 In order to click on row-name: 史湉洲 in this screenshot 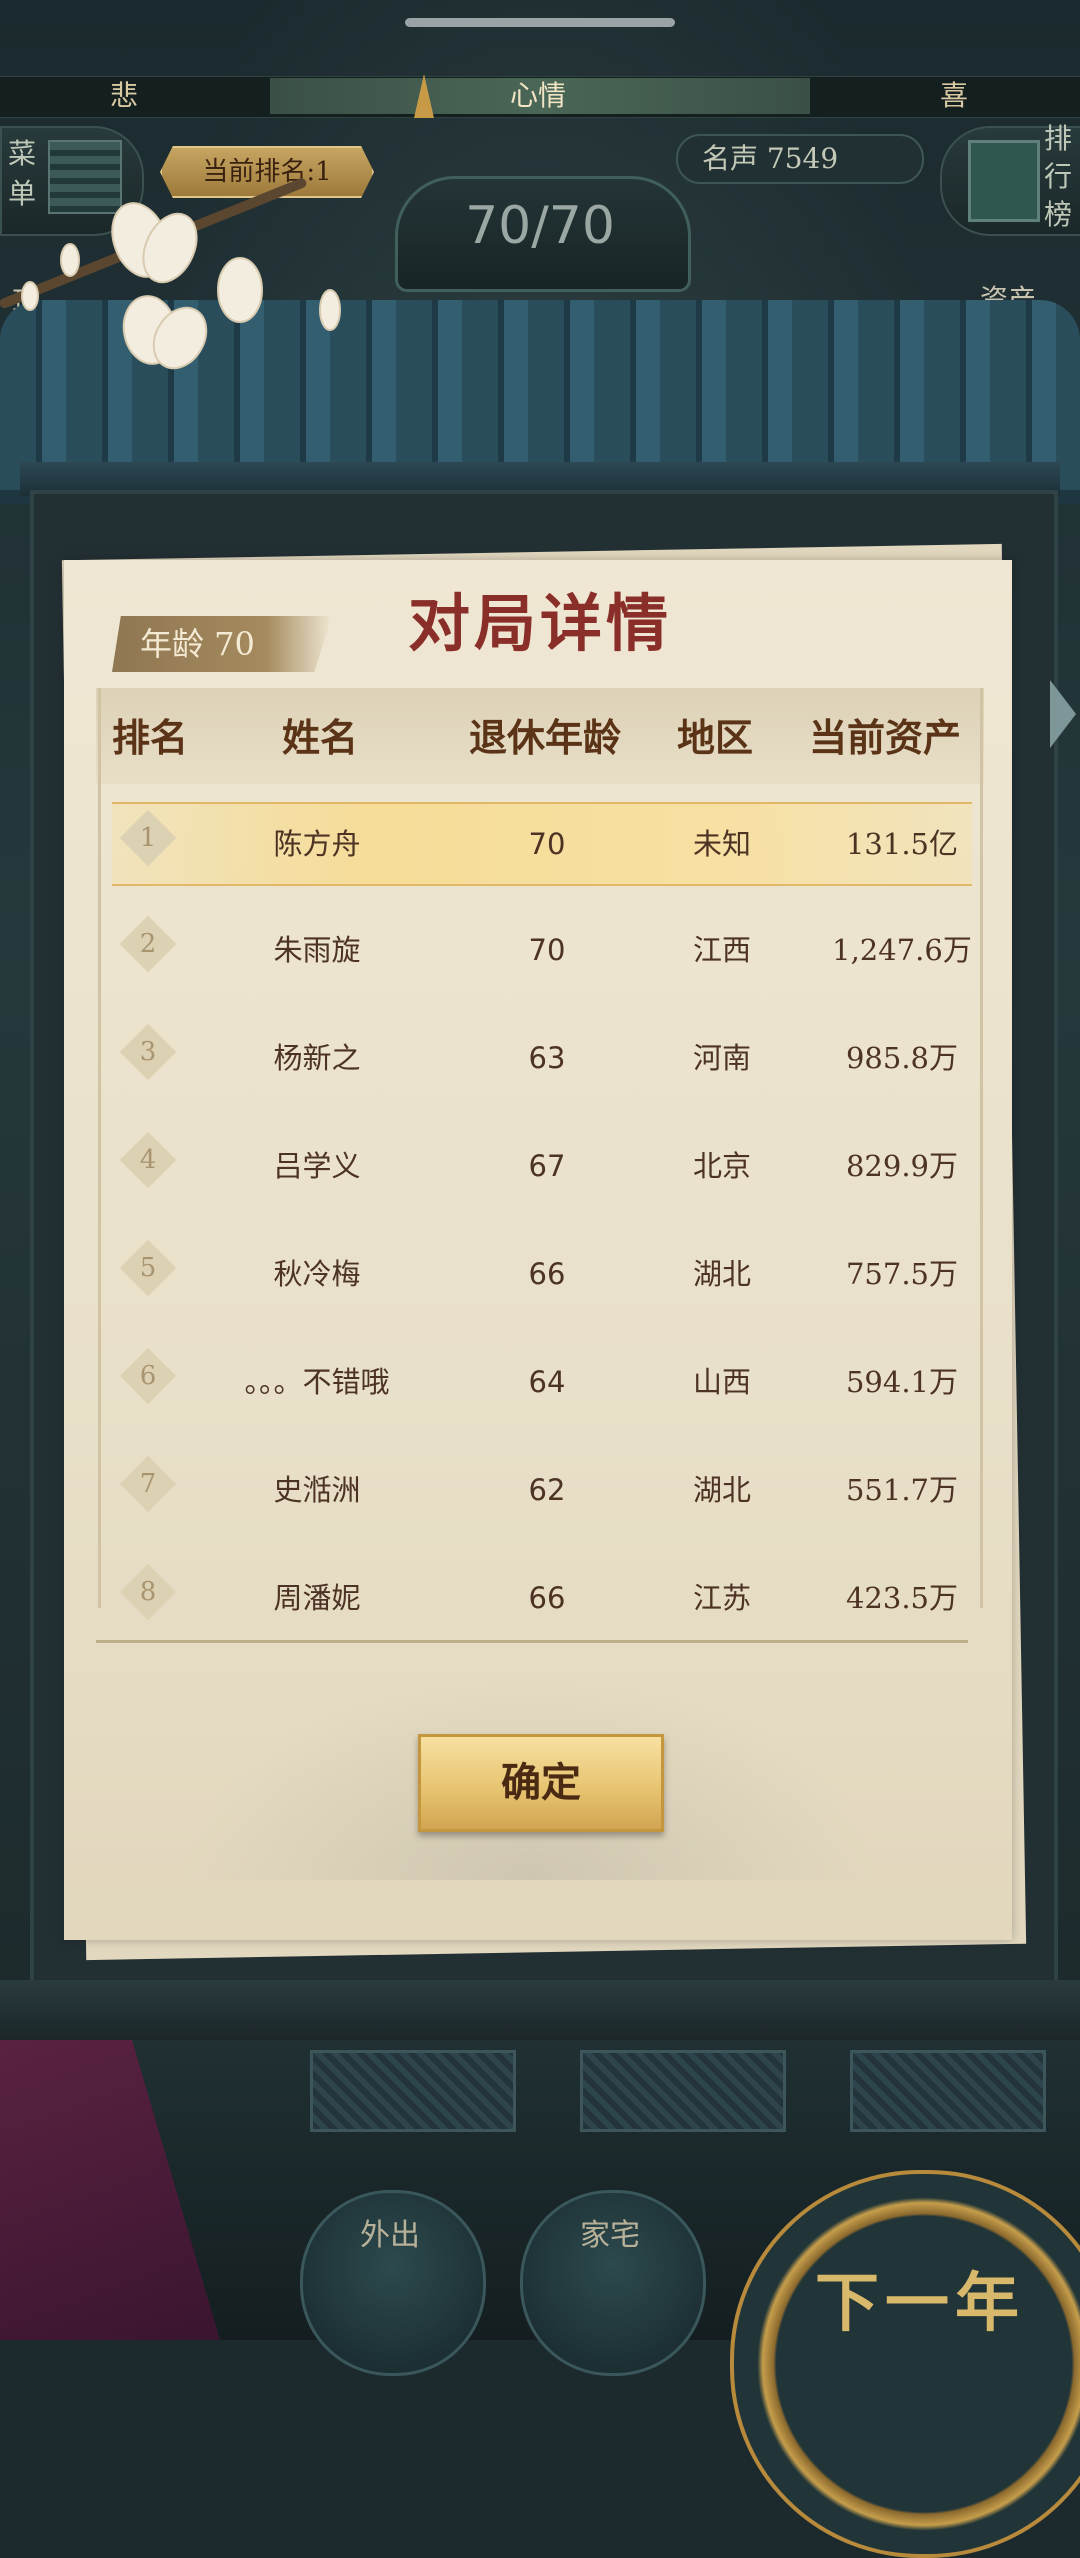, I will do `click(317, 1490)`.